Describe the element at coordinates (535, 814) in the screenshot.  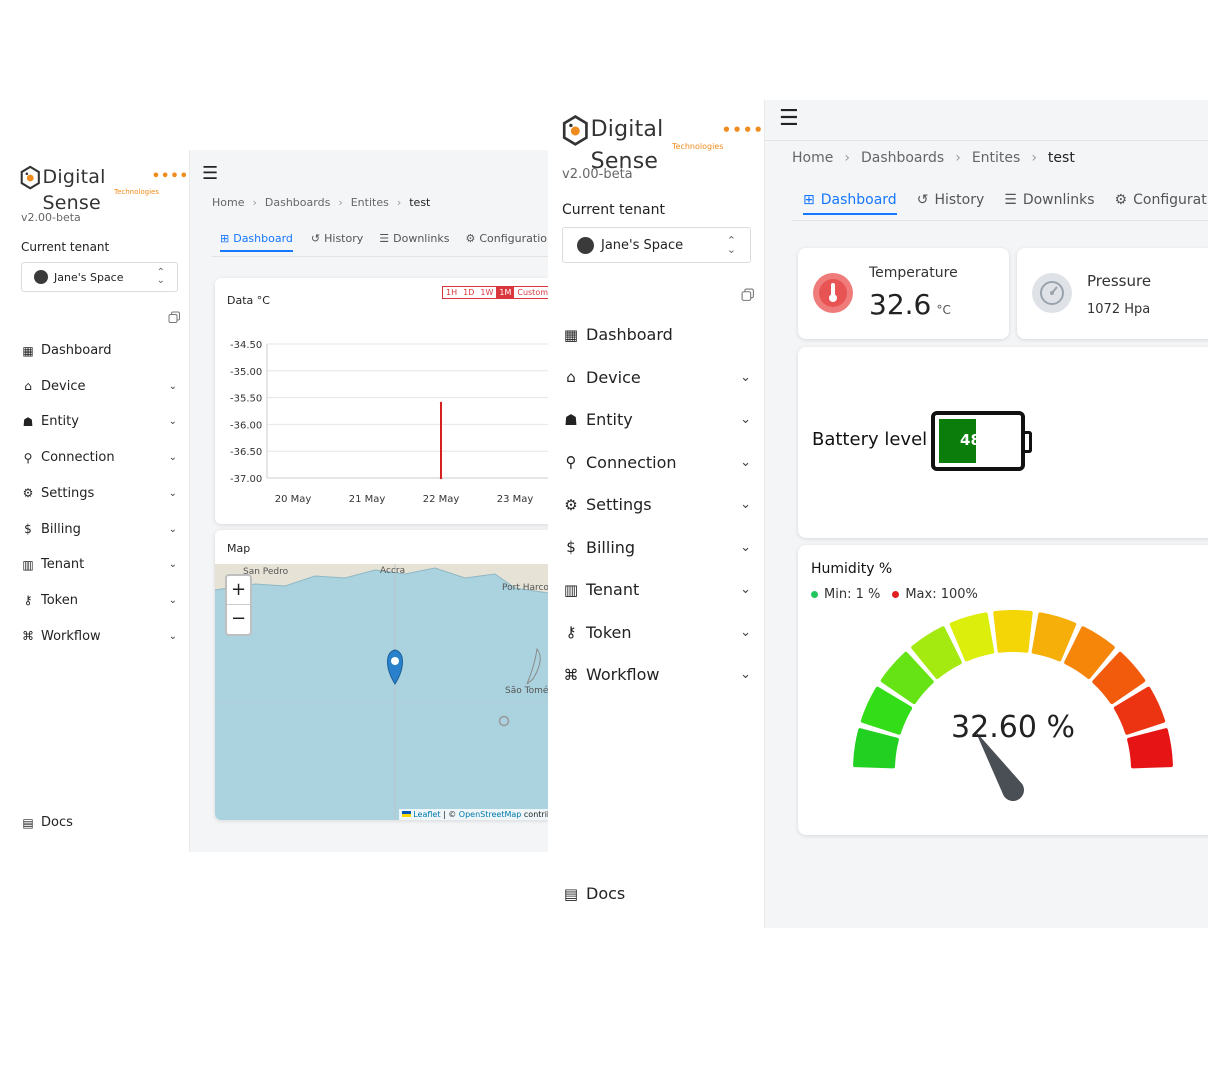
I see `attribution-rest: contrib` at that location.